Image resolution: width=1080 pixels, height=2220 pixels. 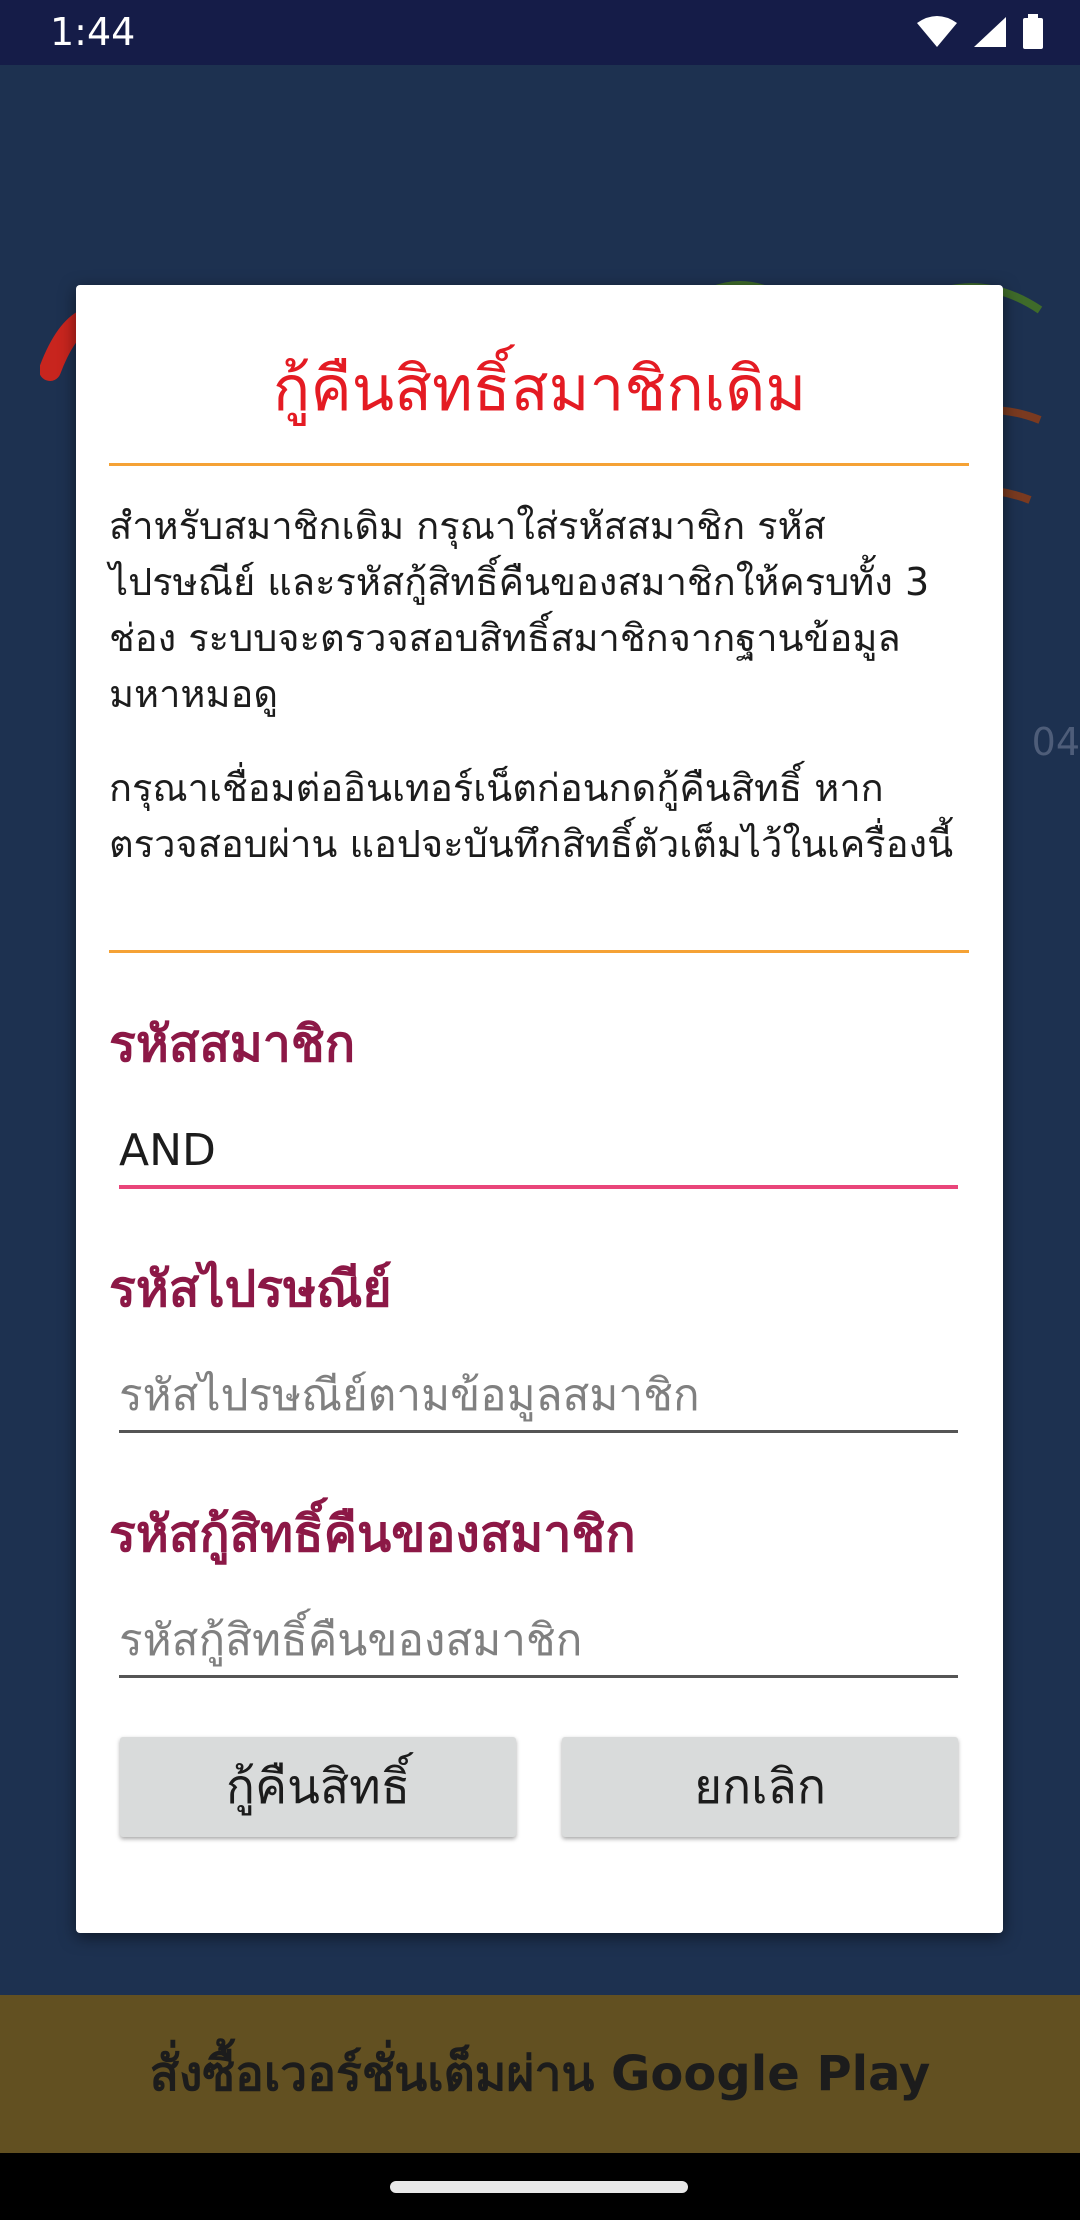 I want to click on postal-code-input, so click(x=538, y=1396).